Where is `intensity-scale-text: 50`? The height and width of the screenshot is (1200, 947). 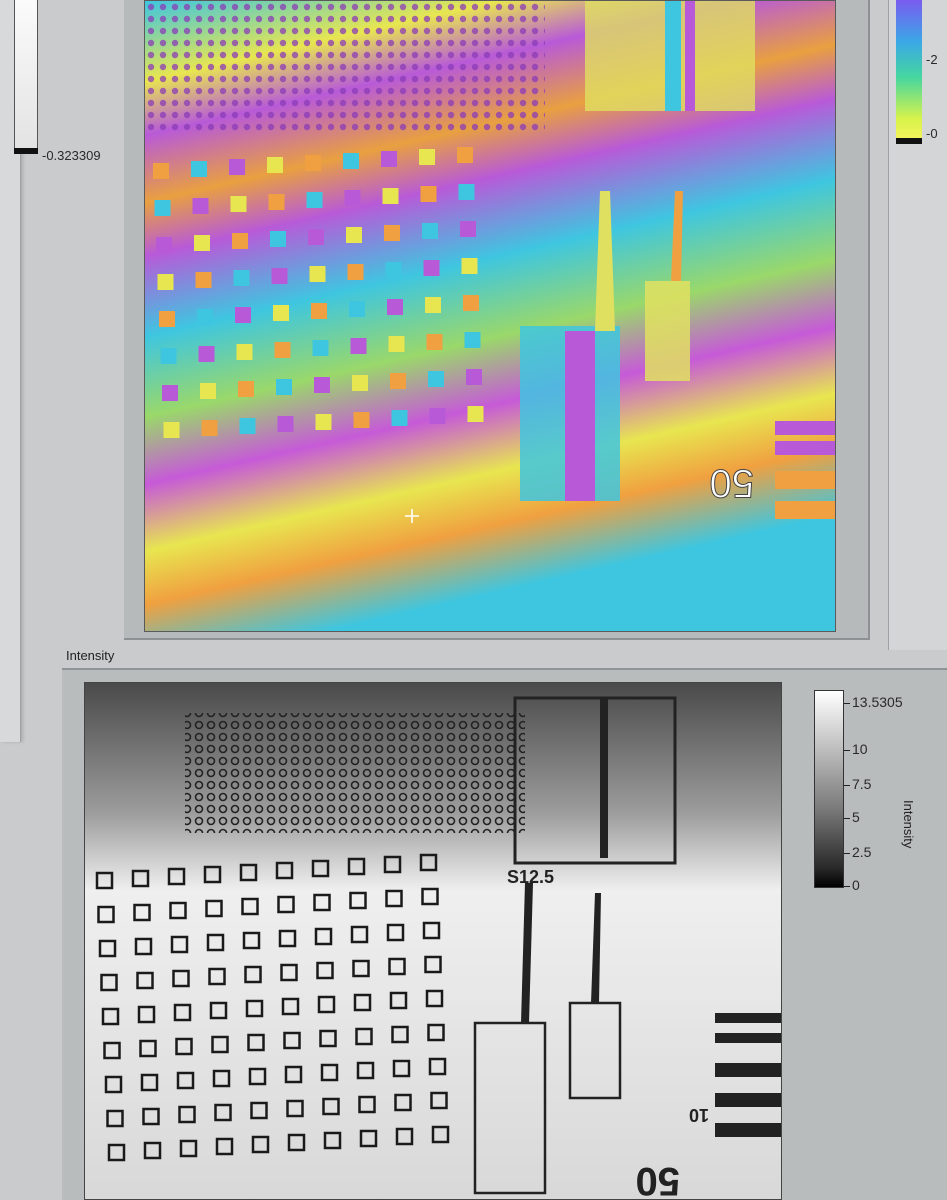 intensity-scale-text: 50 is located at coordinates (658, 1179).